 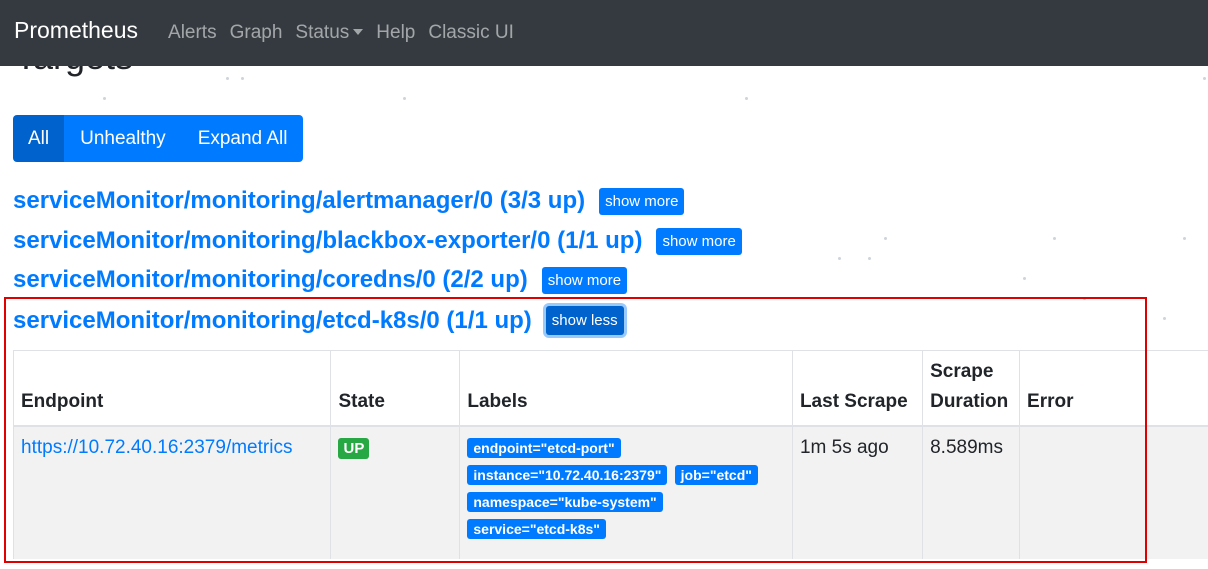 What do you see at coordinates (395, 492) in the screenshot?
I see `state-cell: UP` at bounding box center [395, 492].